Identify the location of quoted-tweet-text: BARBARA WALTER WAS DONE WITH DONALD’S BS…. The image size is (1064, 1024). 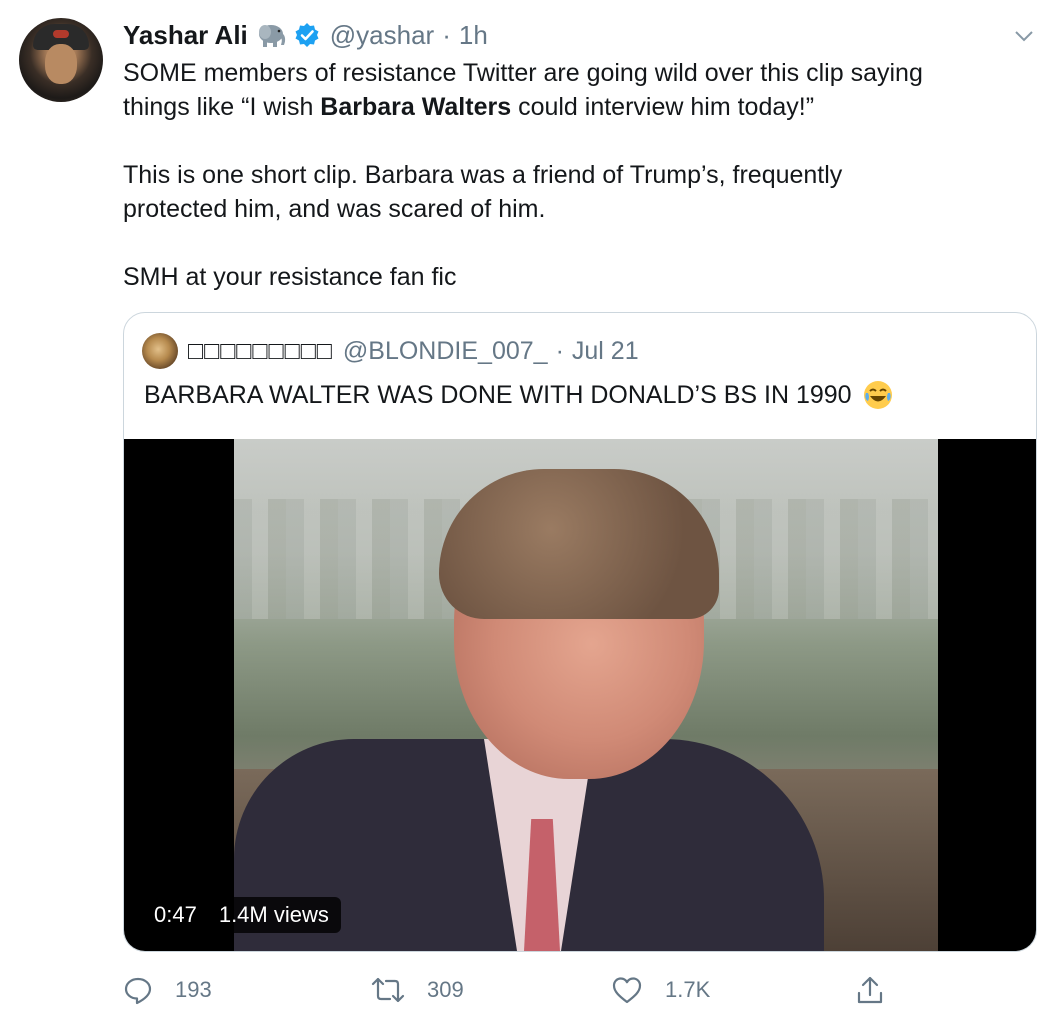
(519, 395).